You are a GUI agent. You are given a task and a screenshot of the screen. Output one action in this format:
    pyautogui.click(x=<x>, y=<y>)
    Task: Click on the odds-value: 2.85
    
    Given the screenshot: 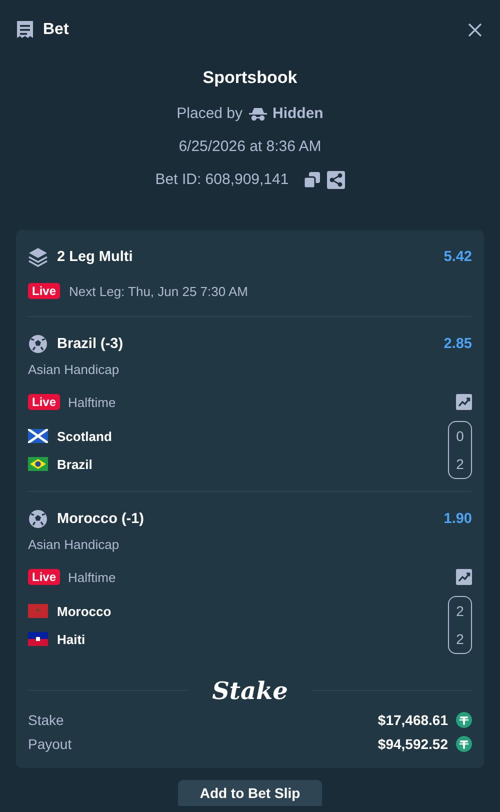 What is the action you would take?
    pyautogui.click(x=458, y=344)
    